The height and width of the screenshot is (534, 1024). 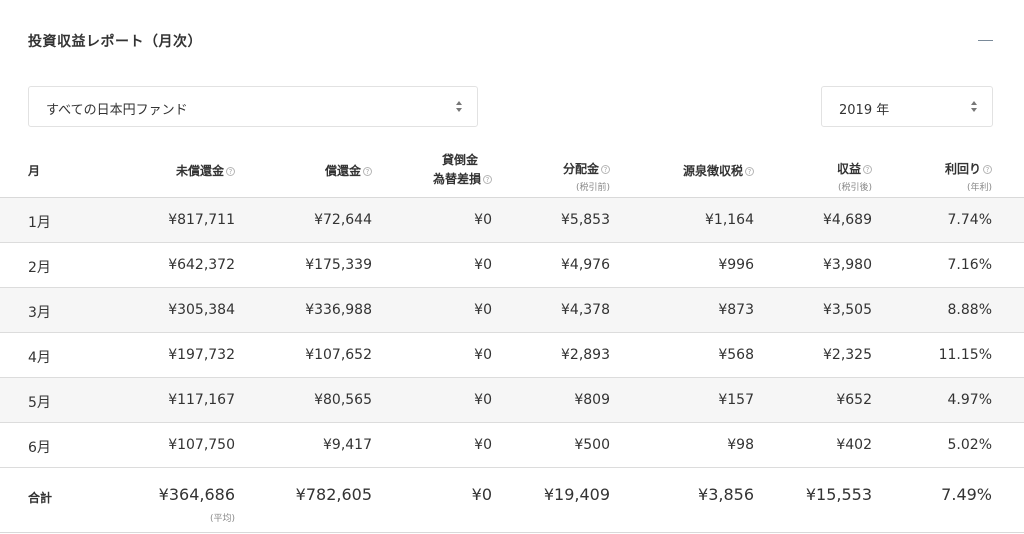 I want to click on header-income: 収益? (税引後), so click(x=854, y=177).